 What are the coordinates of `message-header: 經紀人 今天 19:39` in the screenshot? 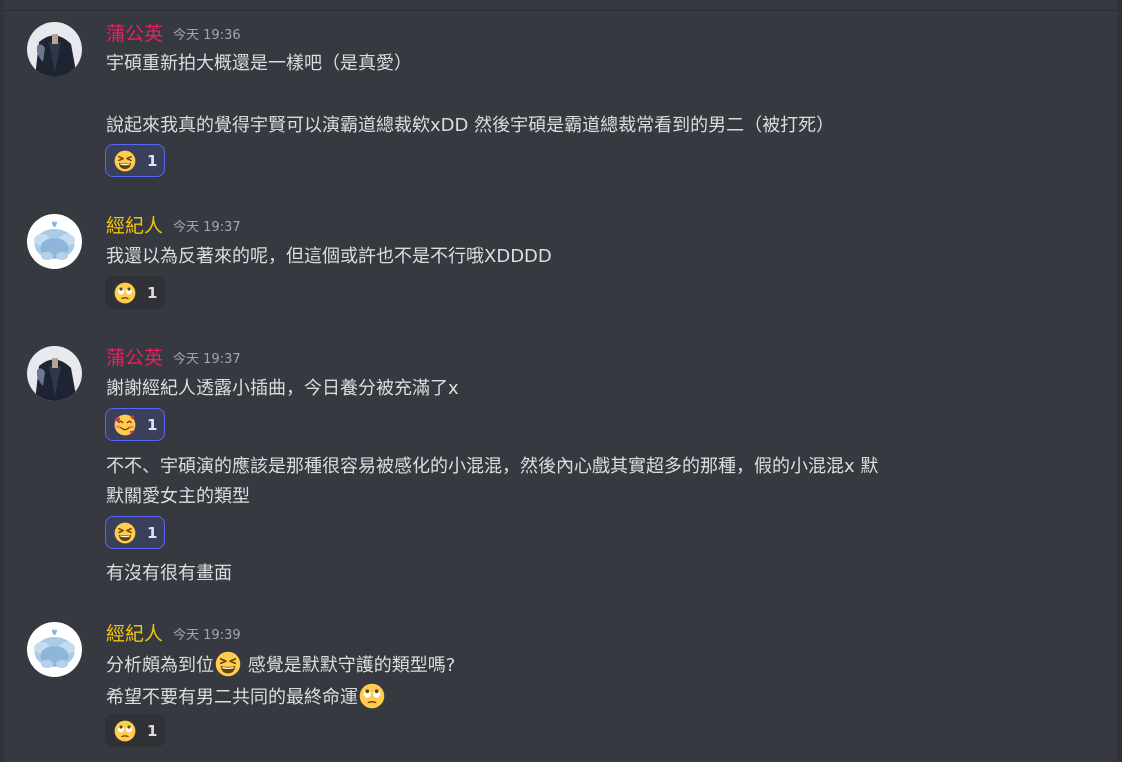 It's located at (173, 634).